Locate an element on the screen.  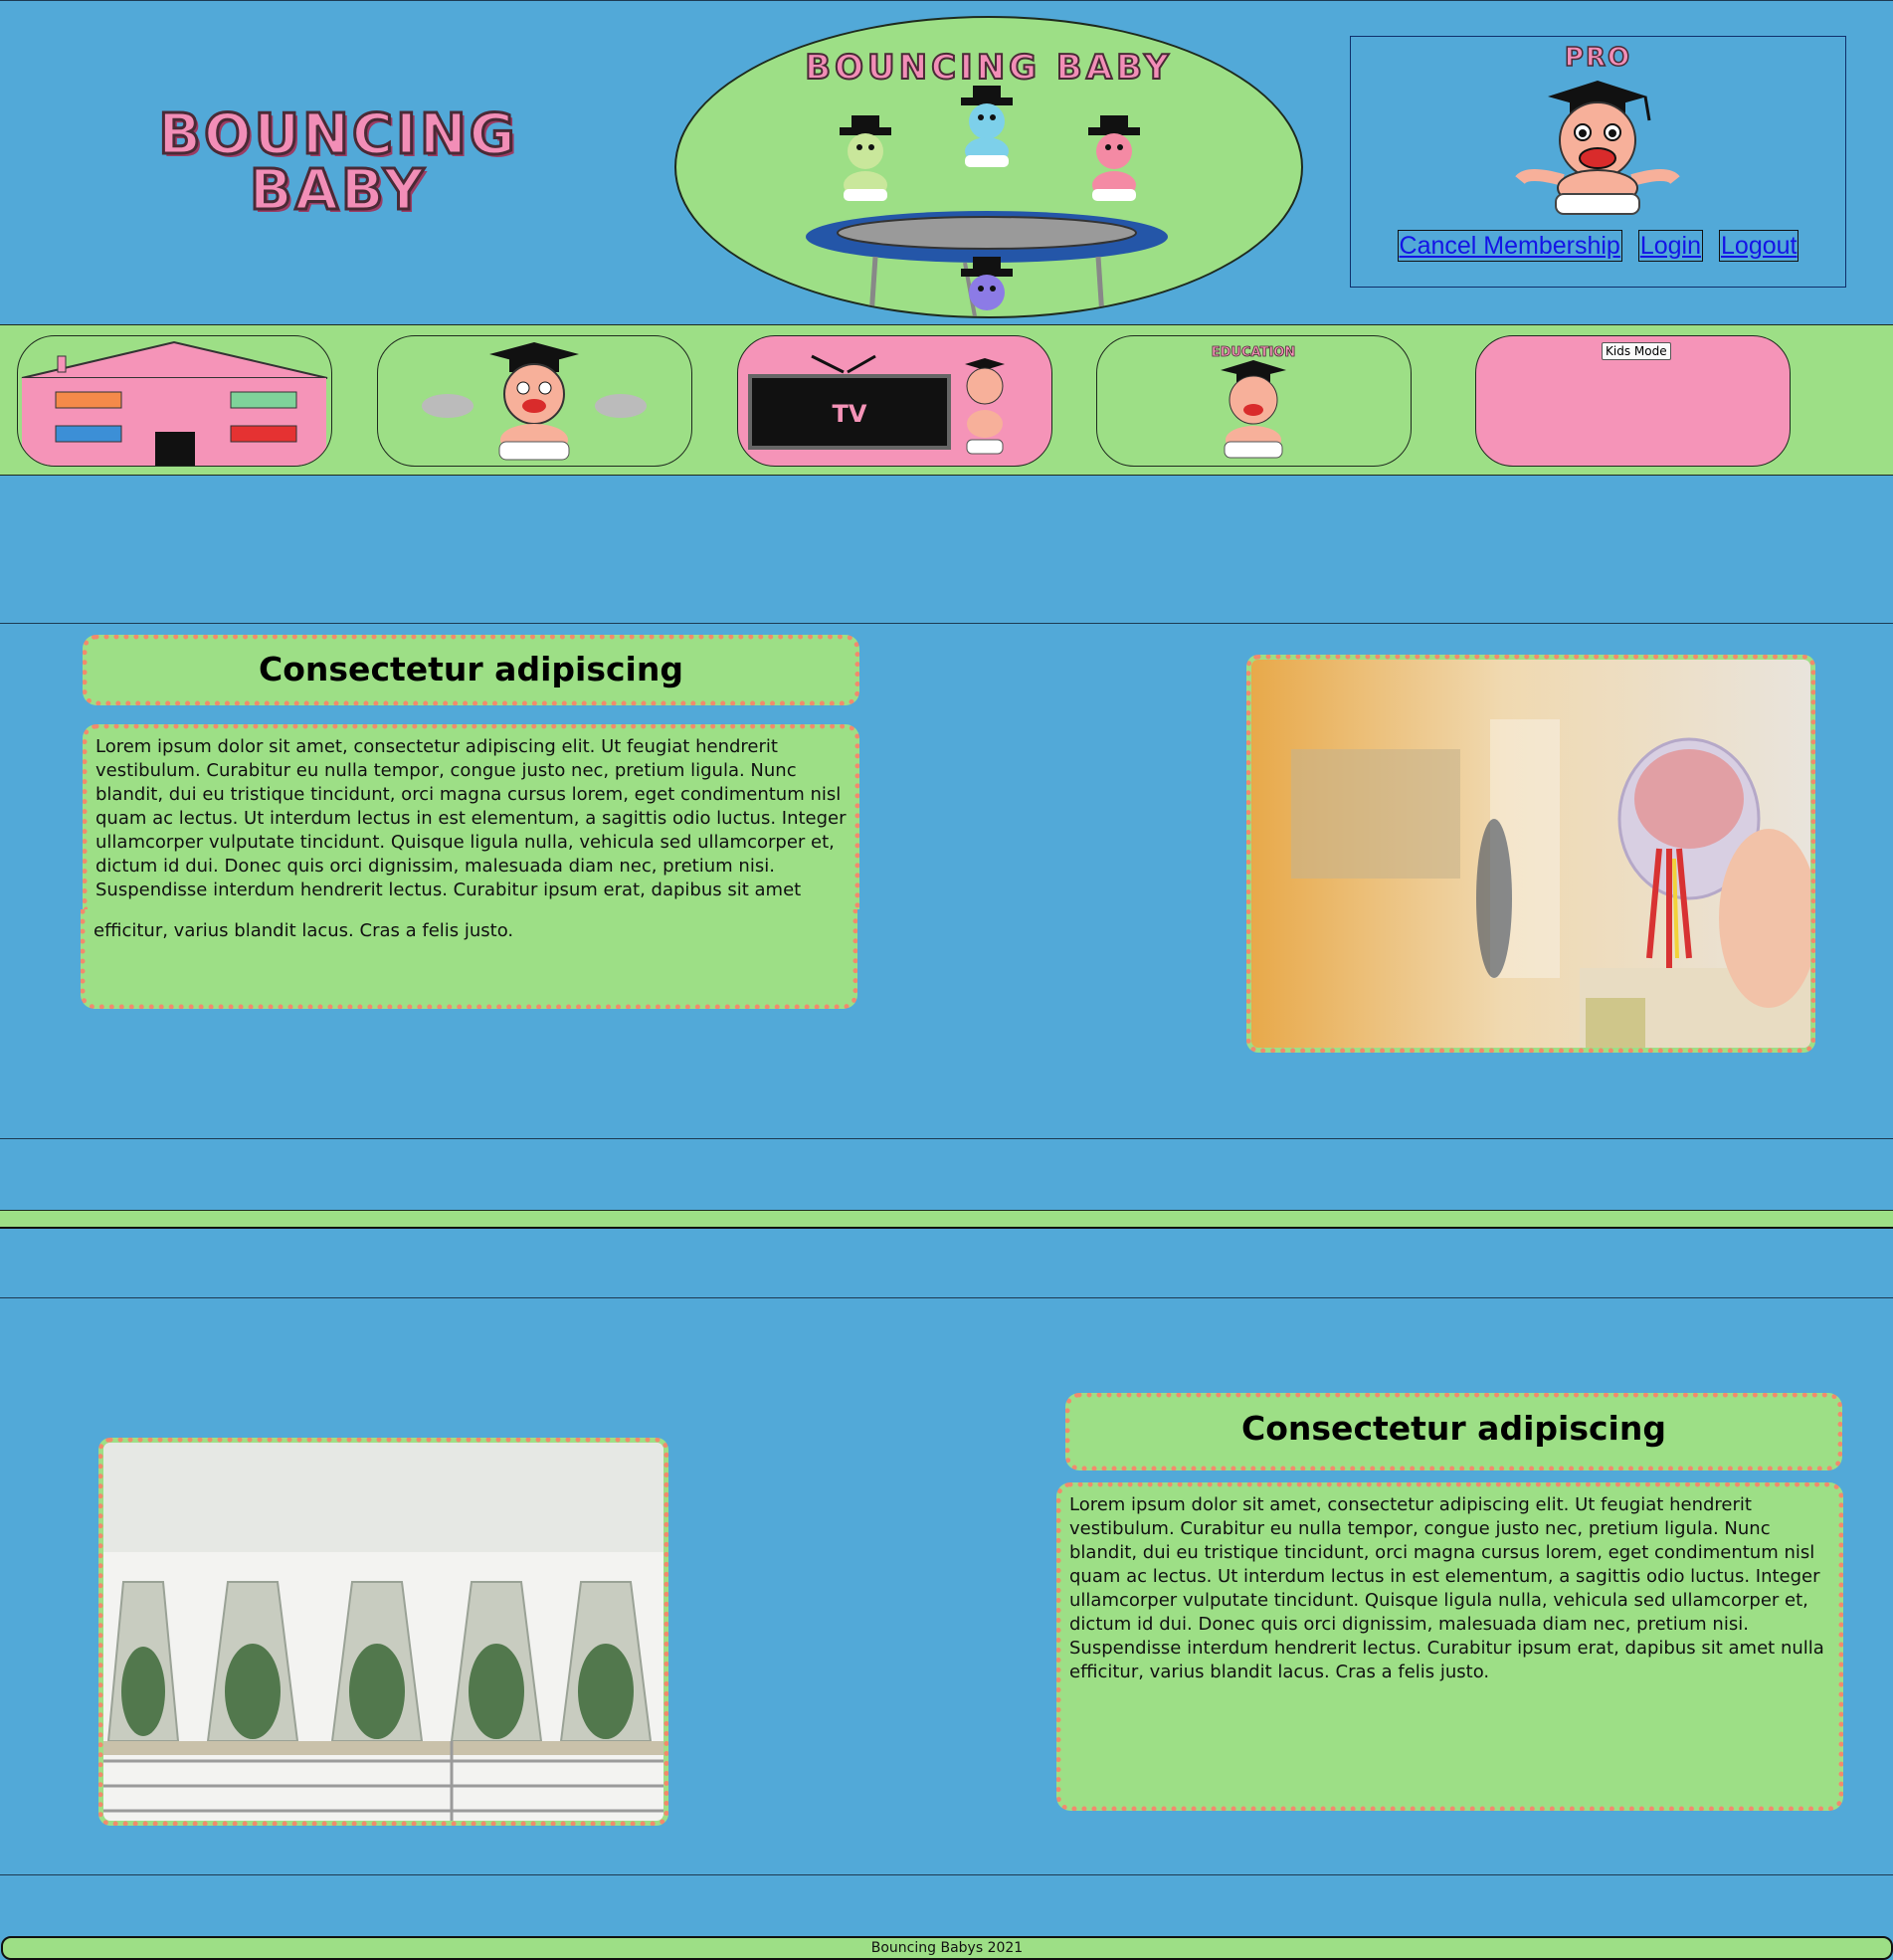
footer-text: Bouncing Babys 2021 is located at coordinates (947, 1948).